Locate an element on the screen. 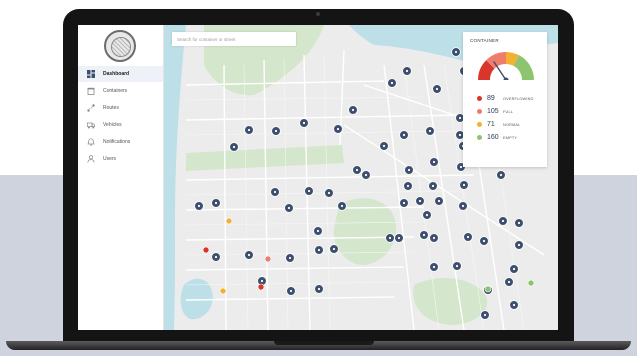 The height and width of the screenshot is (356, 637). sidebar-item-dashboard: Dashboard is located at coordinates (120, 74).